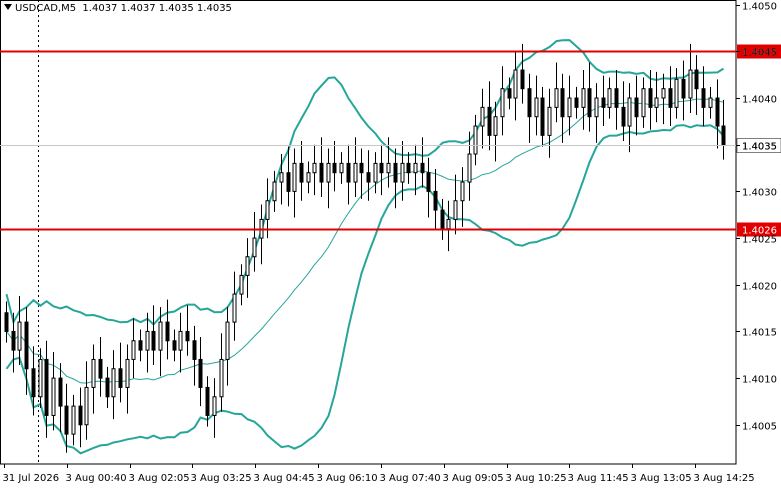 The width and height of the screenshot is (781, 493). I want to click on time-tick-label: 3 Aug 07:40, so click(410, 478).